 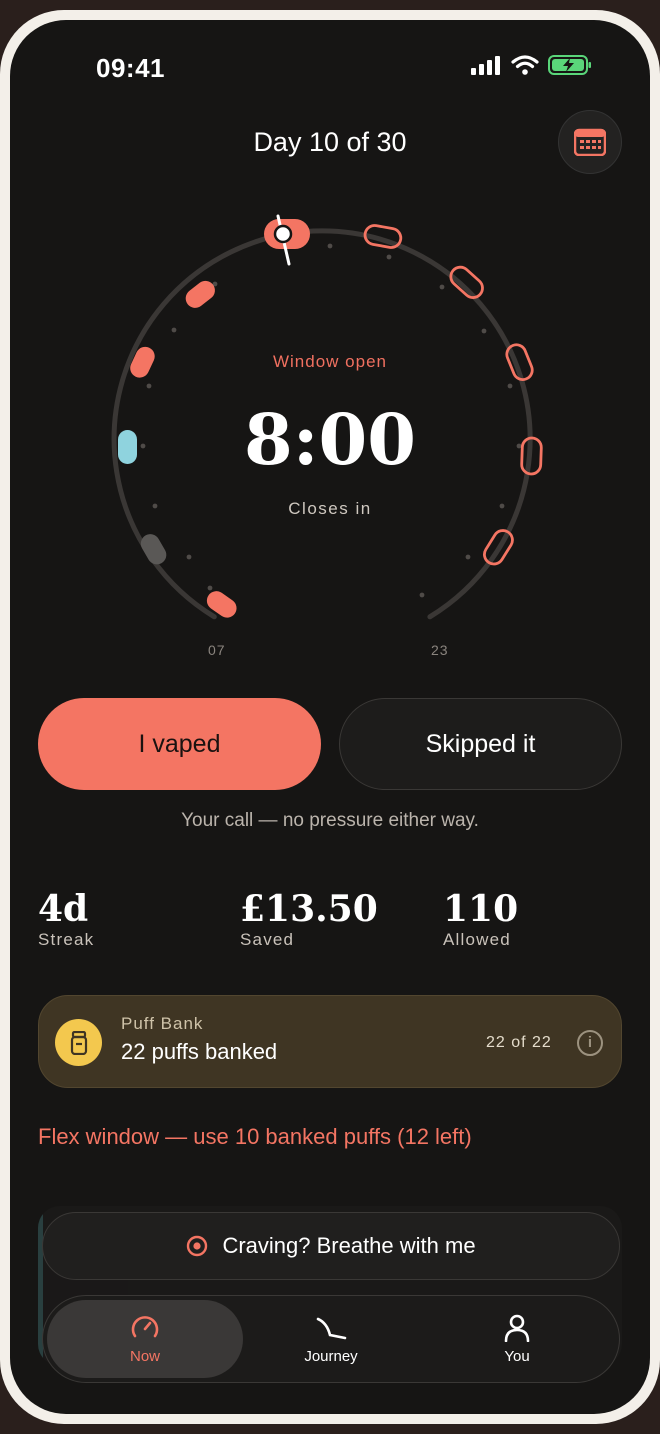 I want to click on tab-label: Now, so click(x=144, y=1356).